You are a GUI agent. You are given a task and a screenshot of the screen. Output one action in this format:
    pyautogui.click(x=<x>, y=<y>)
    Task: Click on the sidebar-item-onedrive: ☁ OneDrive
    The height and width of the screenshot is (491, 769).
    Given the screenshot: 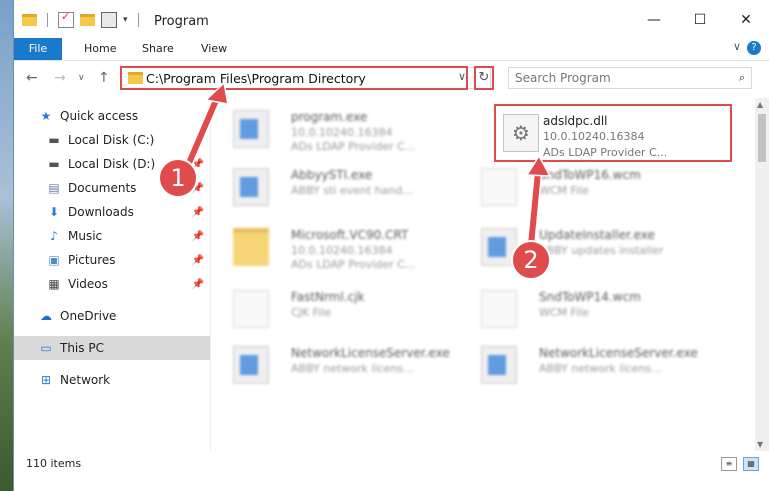 What is the action you would take?
    pyautogui.click(x=112, y=316)
    